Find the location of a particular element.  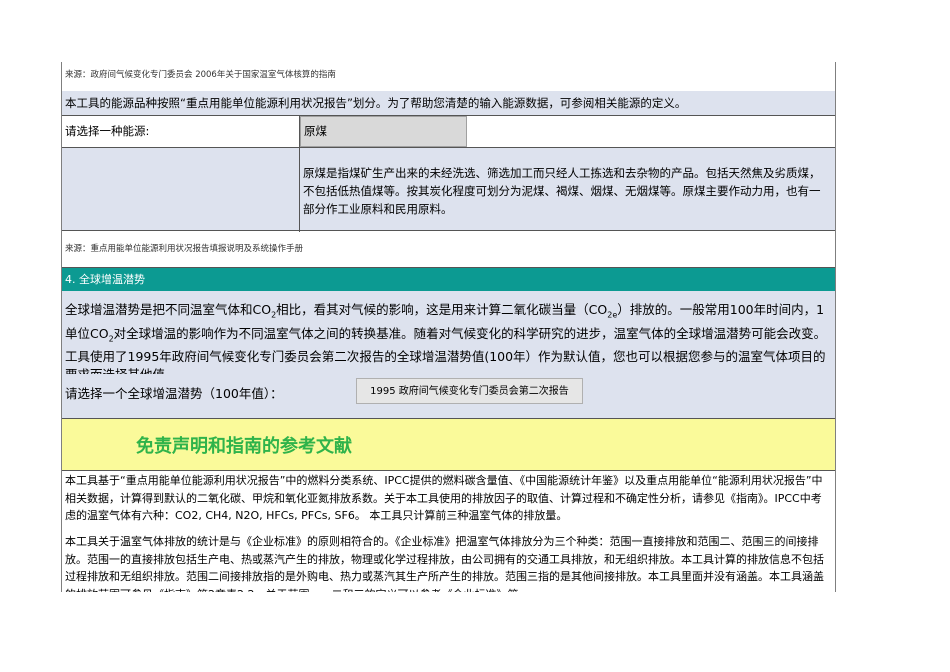

section-4-header: 4. 全球增温潜势 is located at coordinates (448, 279).